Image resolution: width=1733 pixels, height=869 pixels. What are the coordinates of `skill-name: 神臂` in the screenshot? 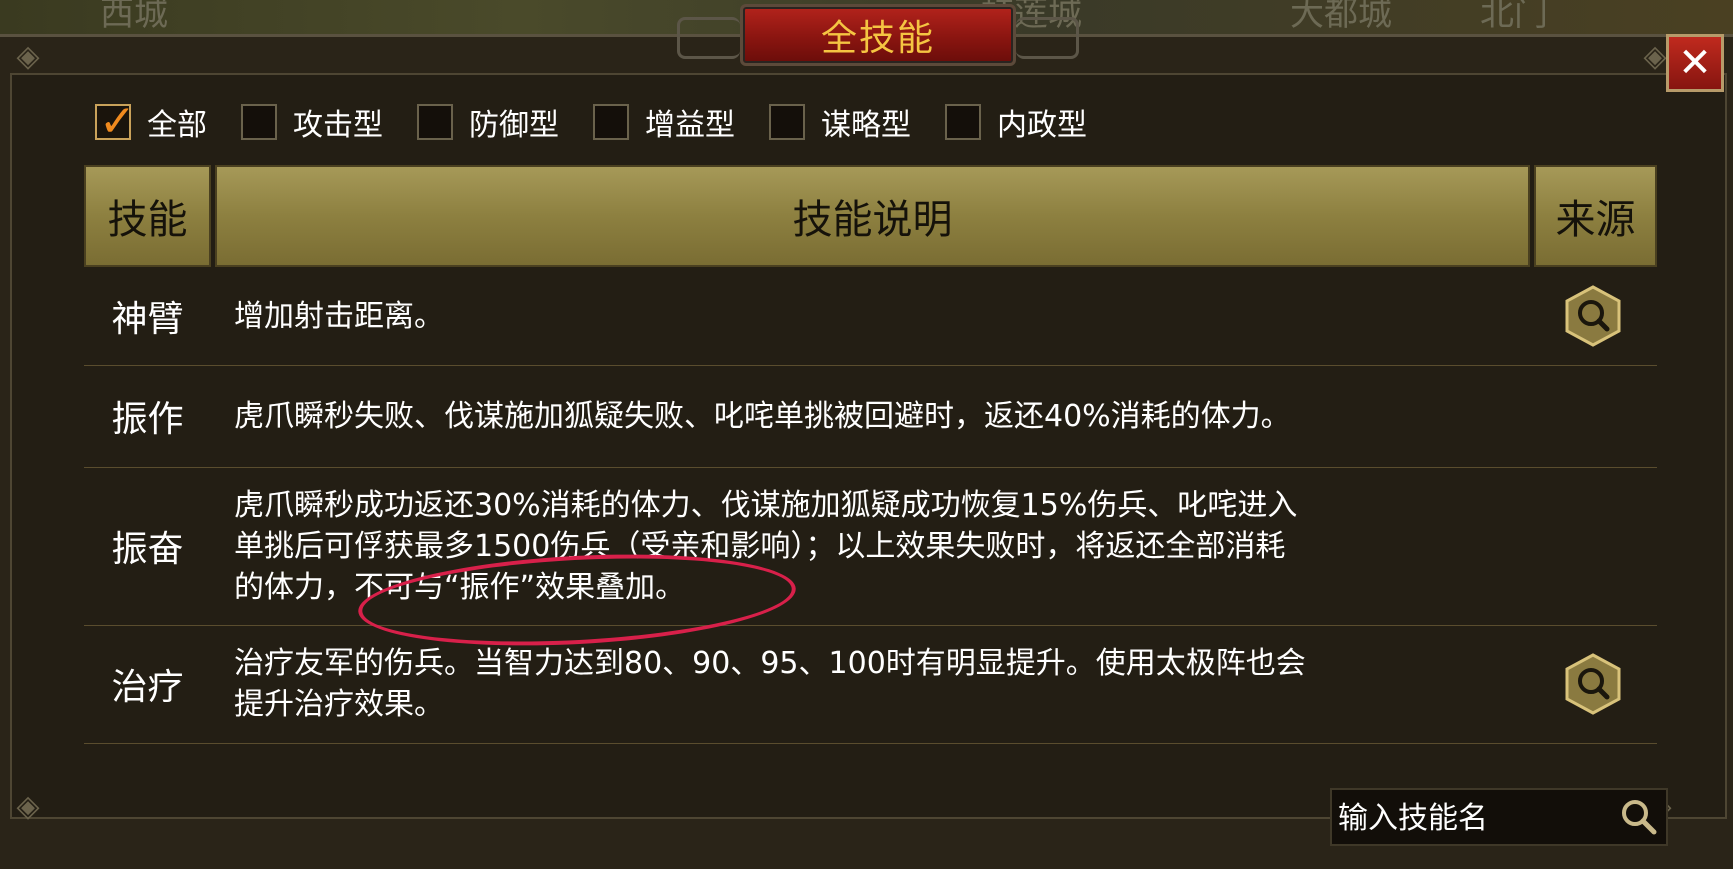 It's located at (147, 319).